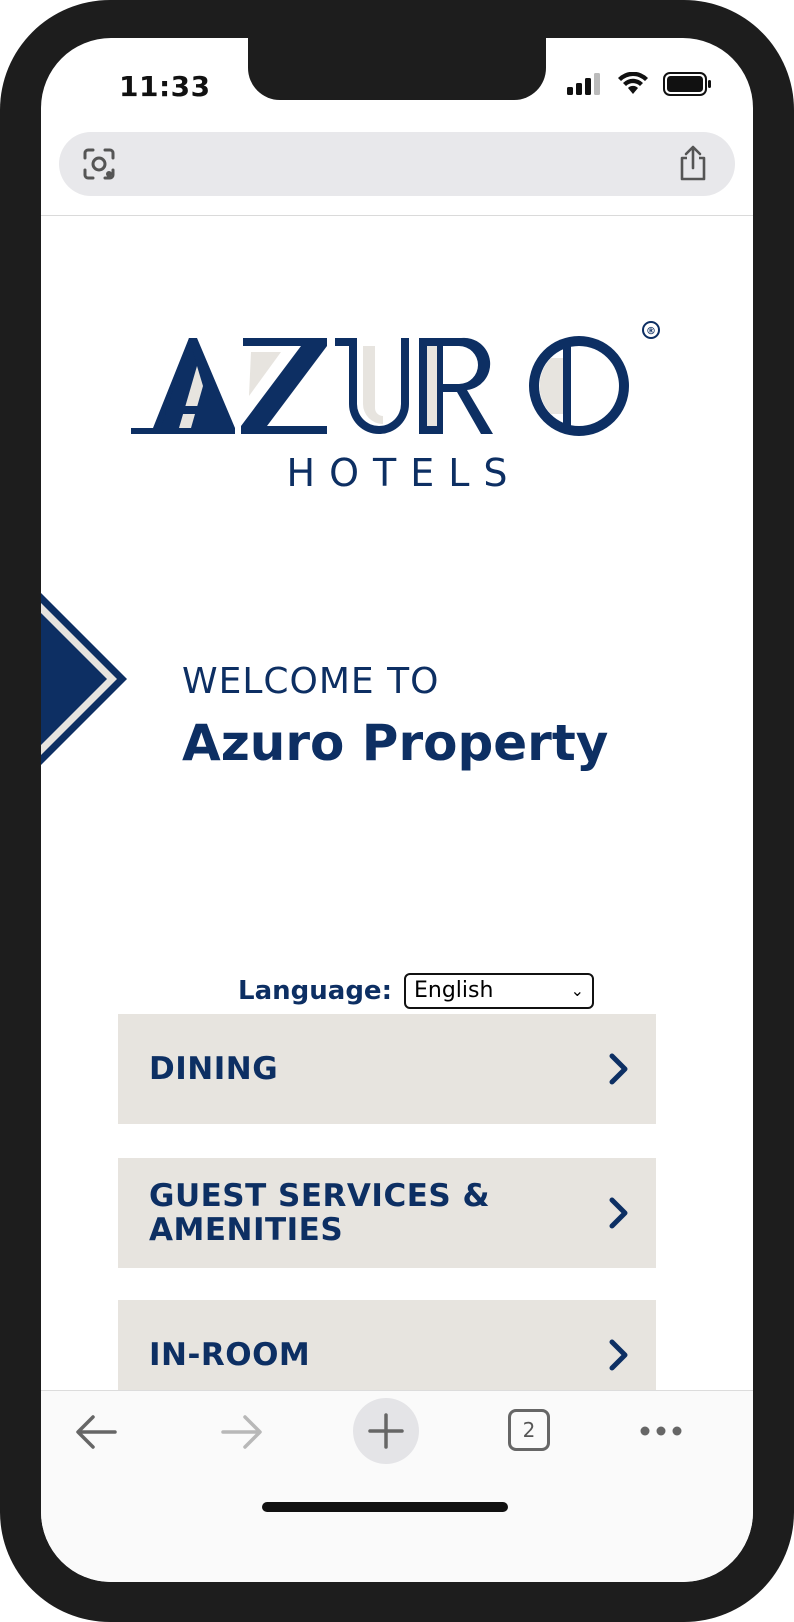 The width and height of the screenshot is (794, 1622). I want to click on home-indicator, so click(385, 1507).